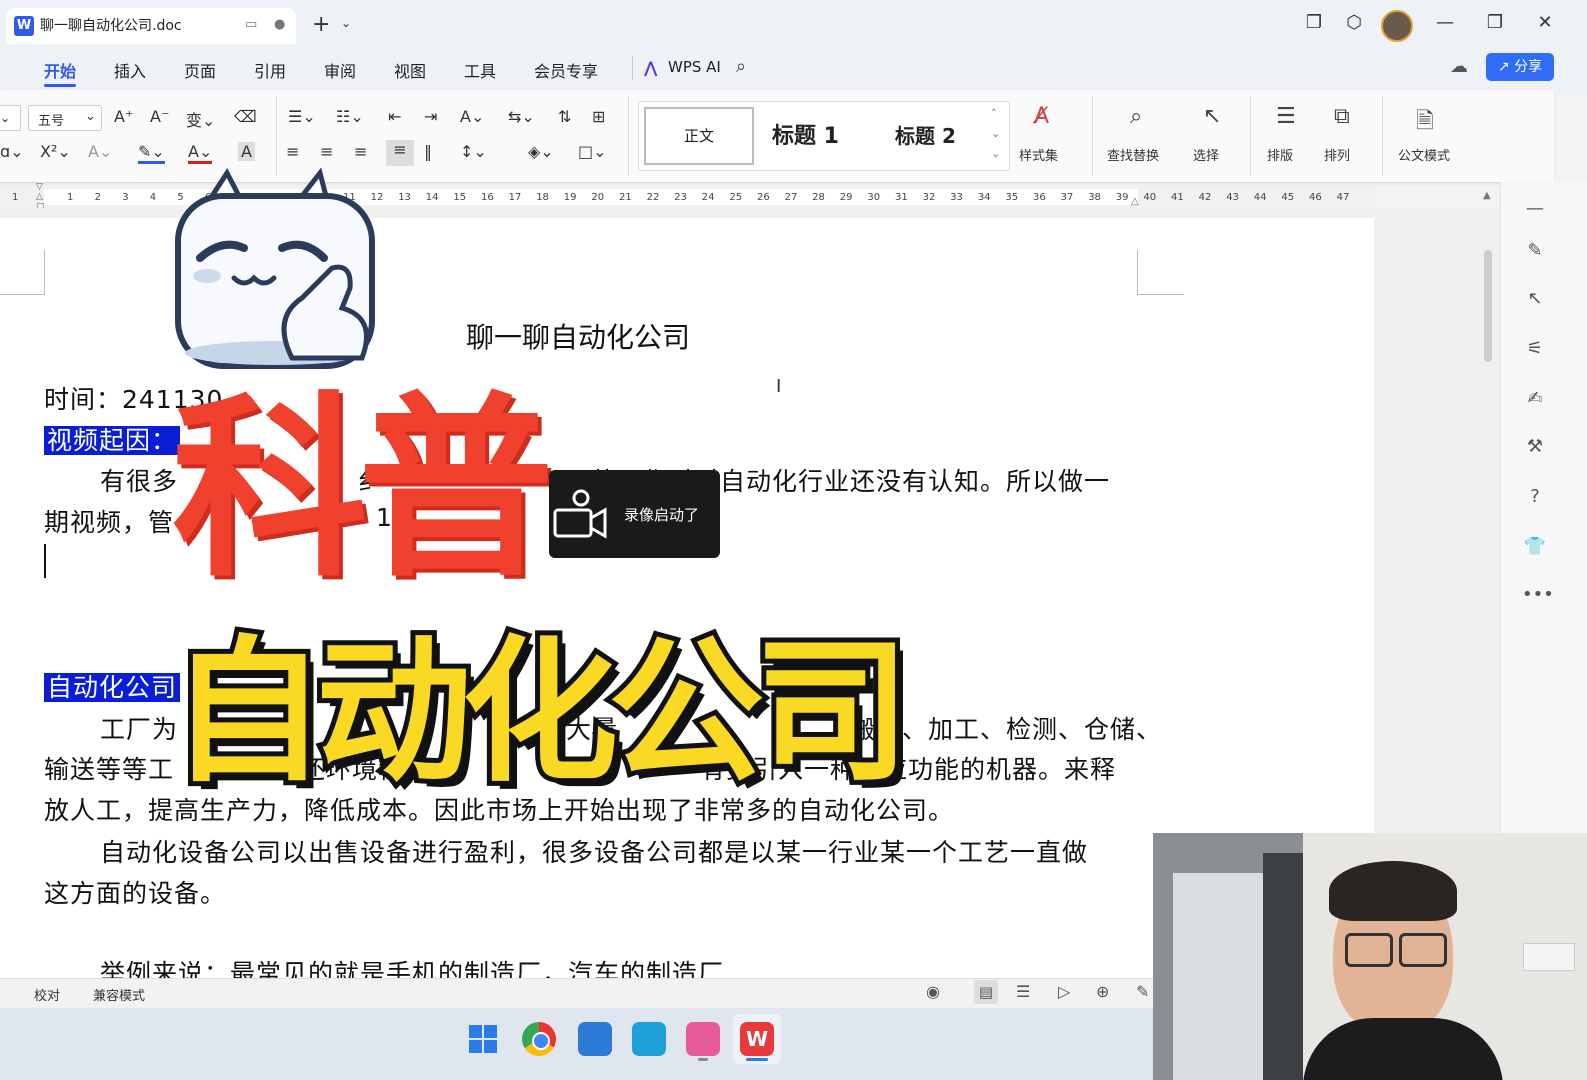 The height and width of the screenshot is (1080, 1587). I want to click on highlight-color-icon: ✎⌄, so click(151, 153).